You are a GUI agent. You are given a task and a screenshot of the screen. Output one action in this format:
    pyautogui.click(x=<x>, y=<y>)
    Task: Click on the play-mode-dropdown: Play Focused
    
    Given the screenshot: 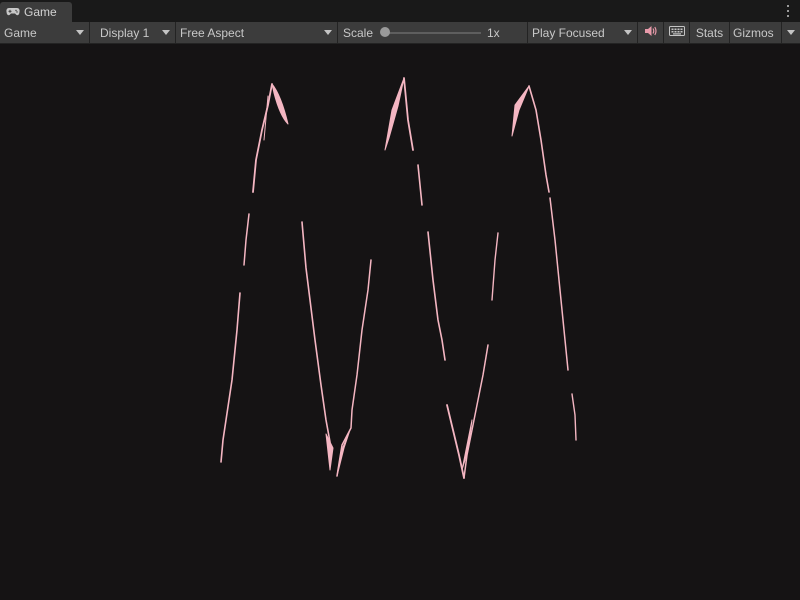 What is the action you would take?
    pyautogui.click(x=583, y=32)
    